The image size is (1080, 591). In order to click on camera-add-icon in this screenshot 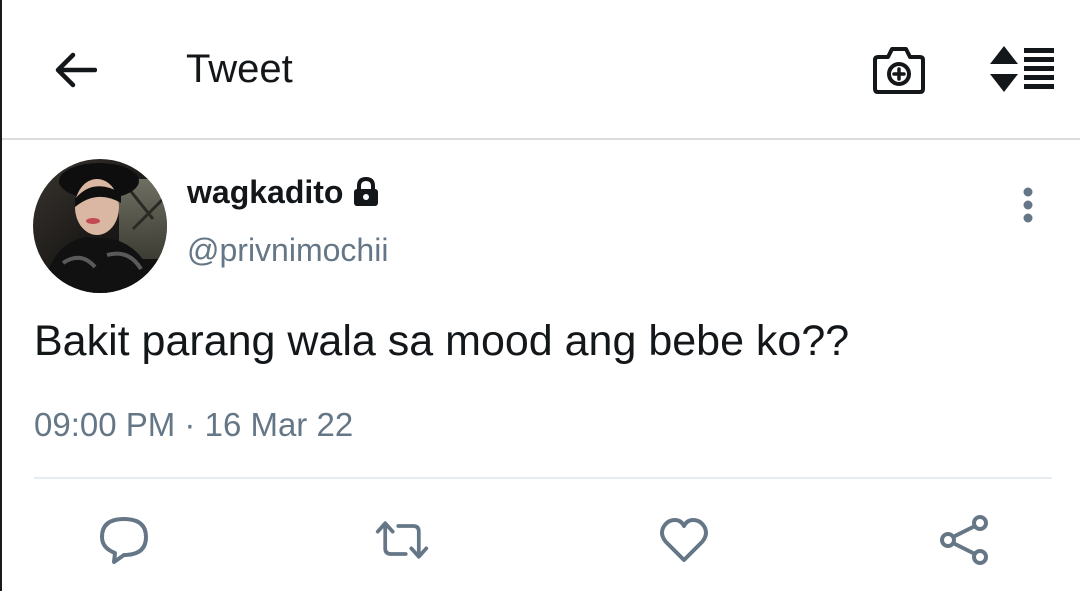, I will do `click(899, 70)`.